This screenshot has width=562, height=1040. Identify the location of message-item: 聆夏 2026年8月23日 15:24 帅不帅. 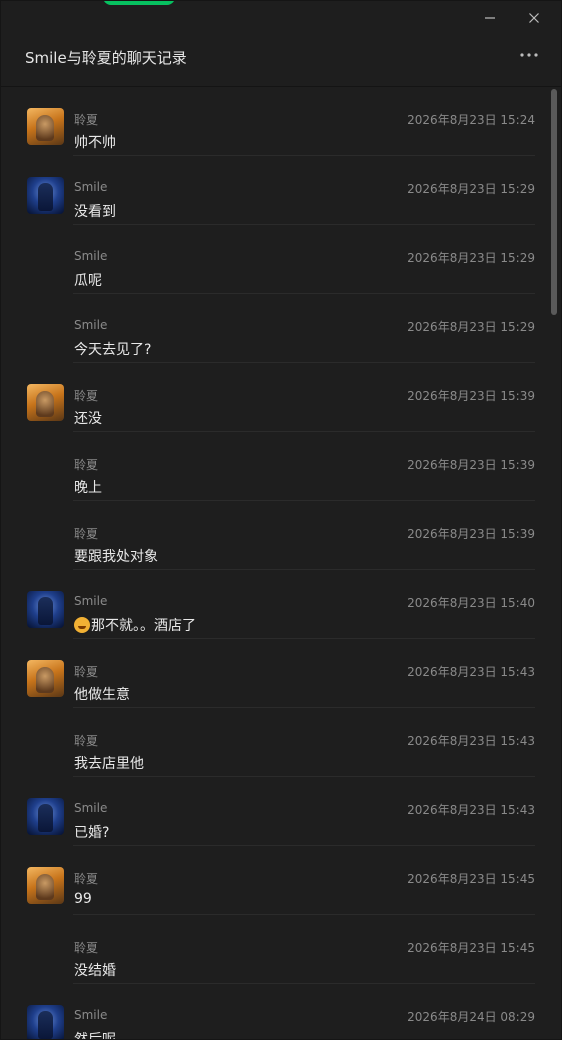
(275, 121).